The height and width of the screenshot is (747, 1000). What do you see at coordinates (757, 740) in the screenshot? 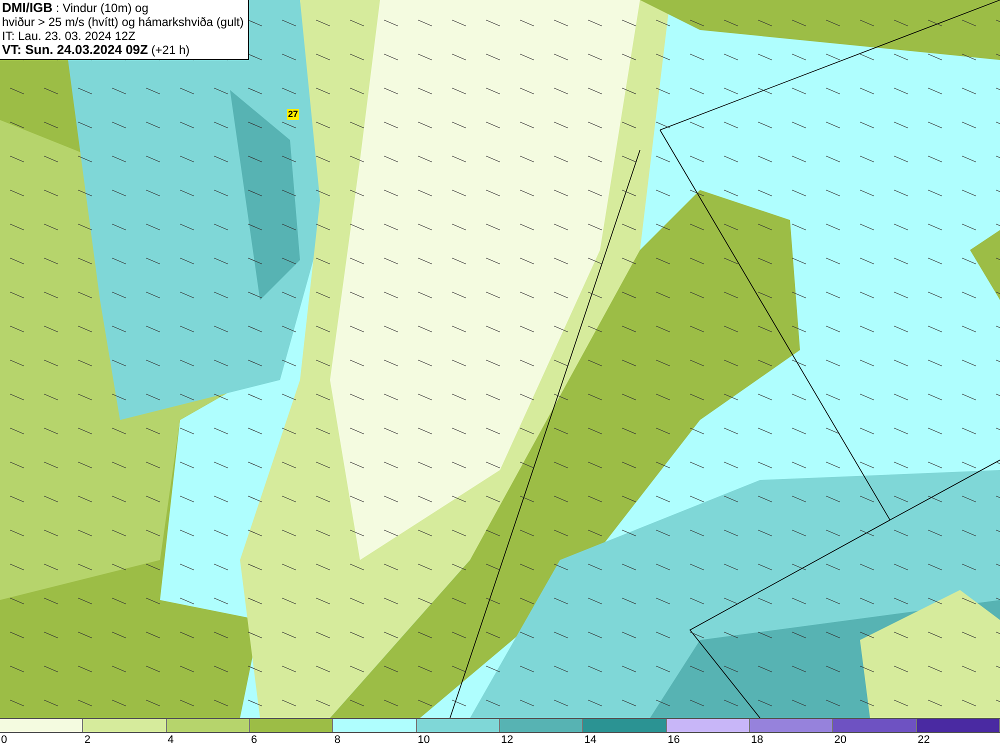
I see `legend-tick-label: 18` at bounding box center [757, 740].